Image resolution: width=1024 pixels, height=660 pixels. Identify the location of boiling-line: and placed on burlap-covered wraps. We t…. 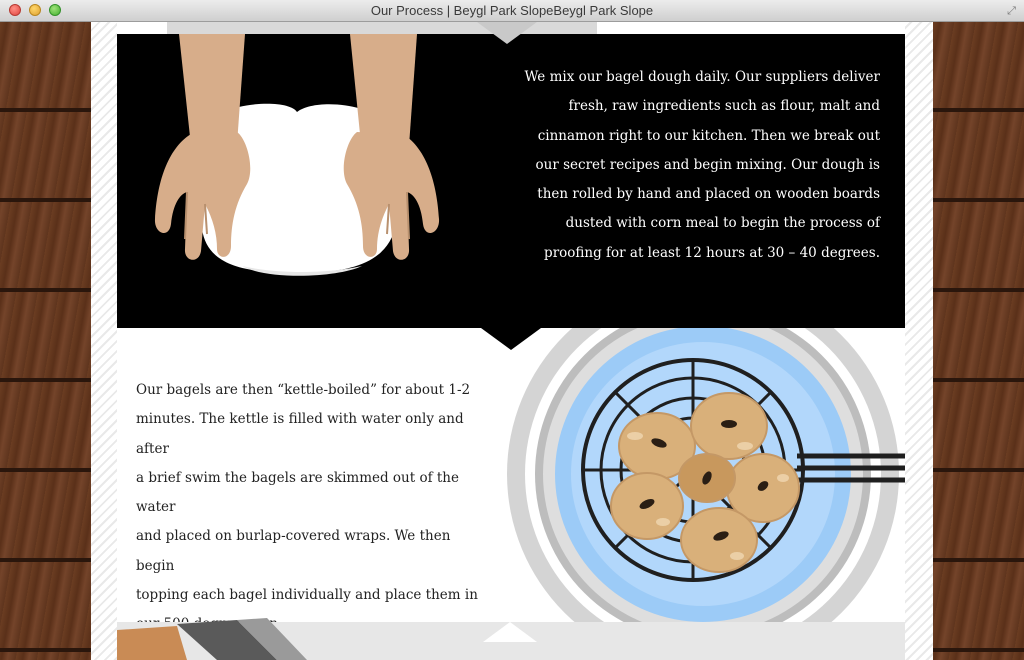
(293, 551).